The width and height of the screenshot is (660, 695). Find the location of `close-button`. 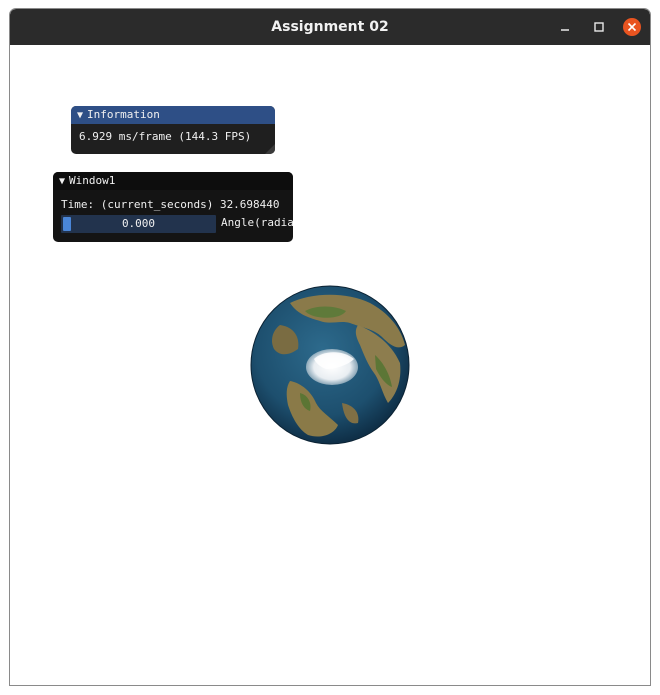

close-button is located at coordinates (632, 27).